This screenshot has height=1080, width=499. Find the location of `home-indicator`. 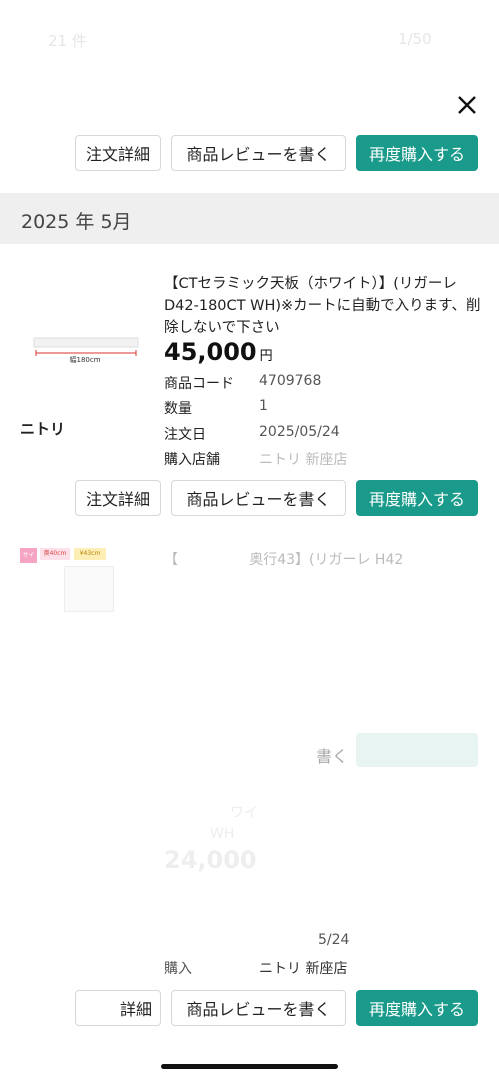

home-indicator is located at coordinates (249, 1066).